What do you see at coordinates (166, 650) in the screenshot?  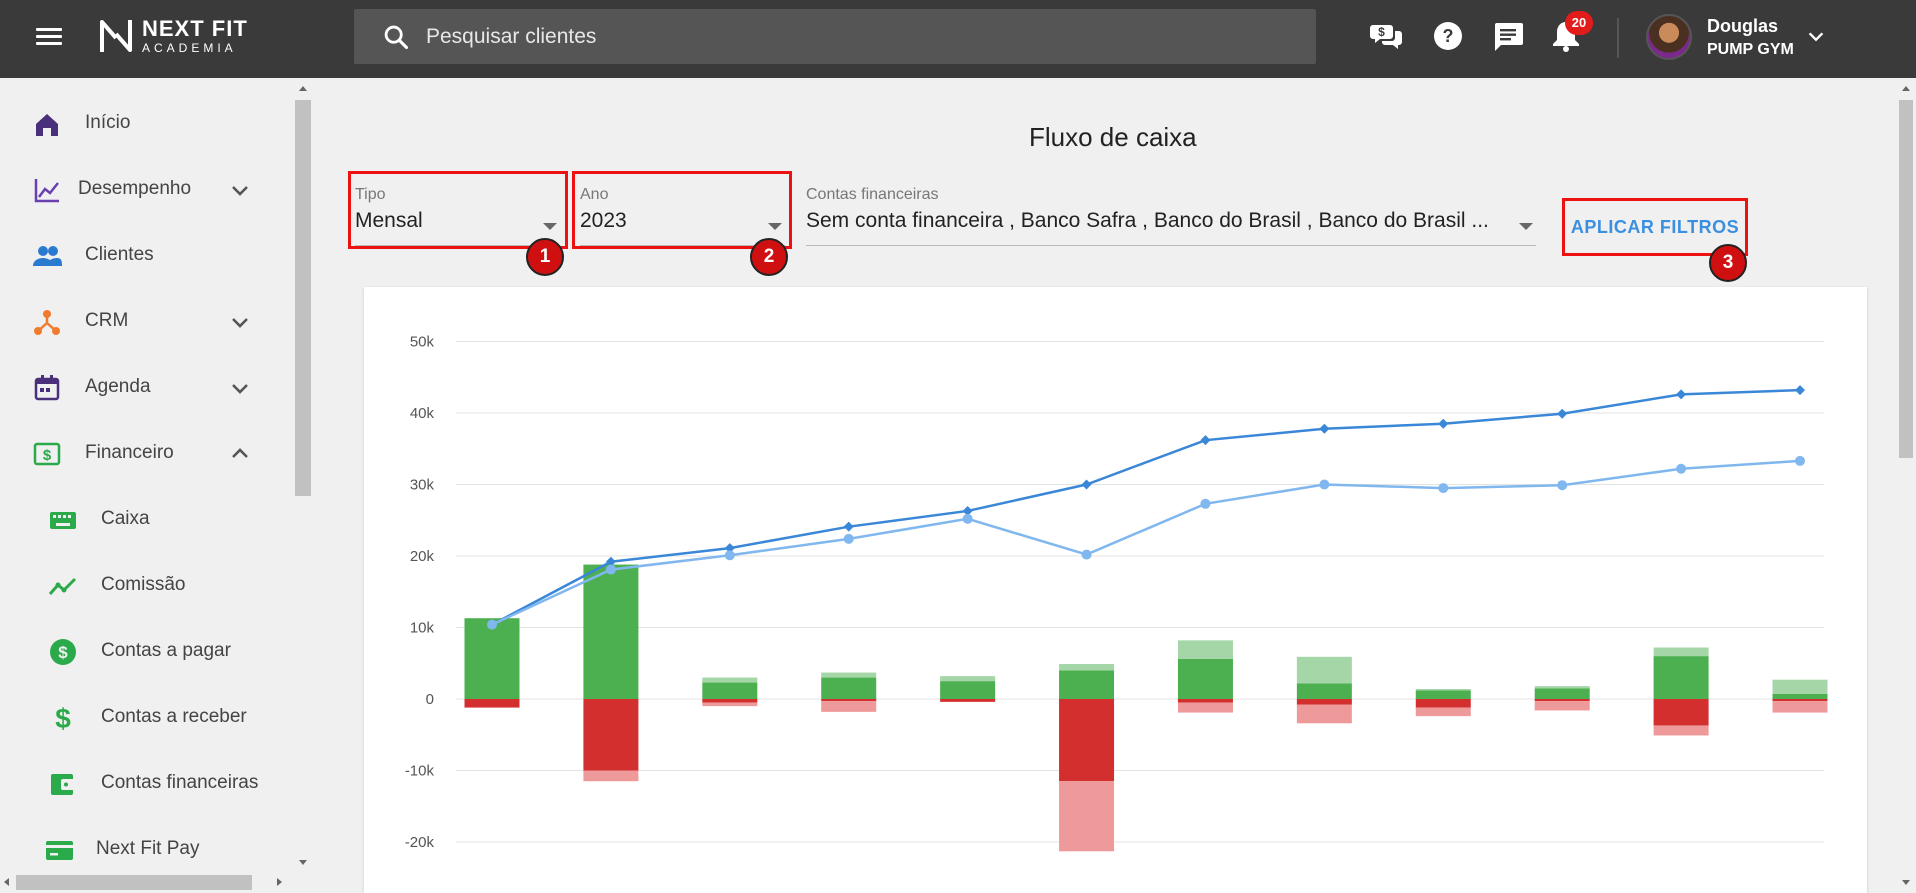 I see `sidebar-item-label: Contas a pagar` at bounding box center [166, 650].